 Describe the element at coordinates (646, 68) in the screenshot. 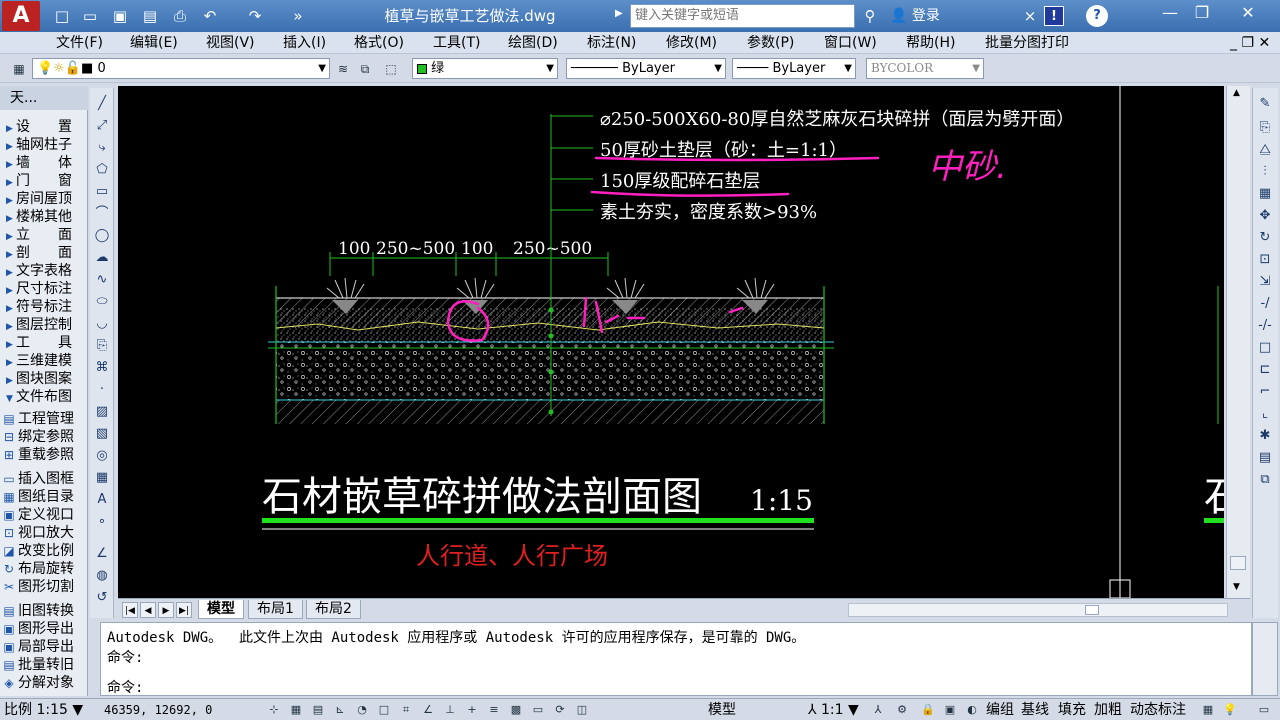

I see `linetype-dropdown: ────── ByLayer ▼` at that location.